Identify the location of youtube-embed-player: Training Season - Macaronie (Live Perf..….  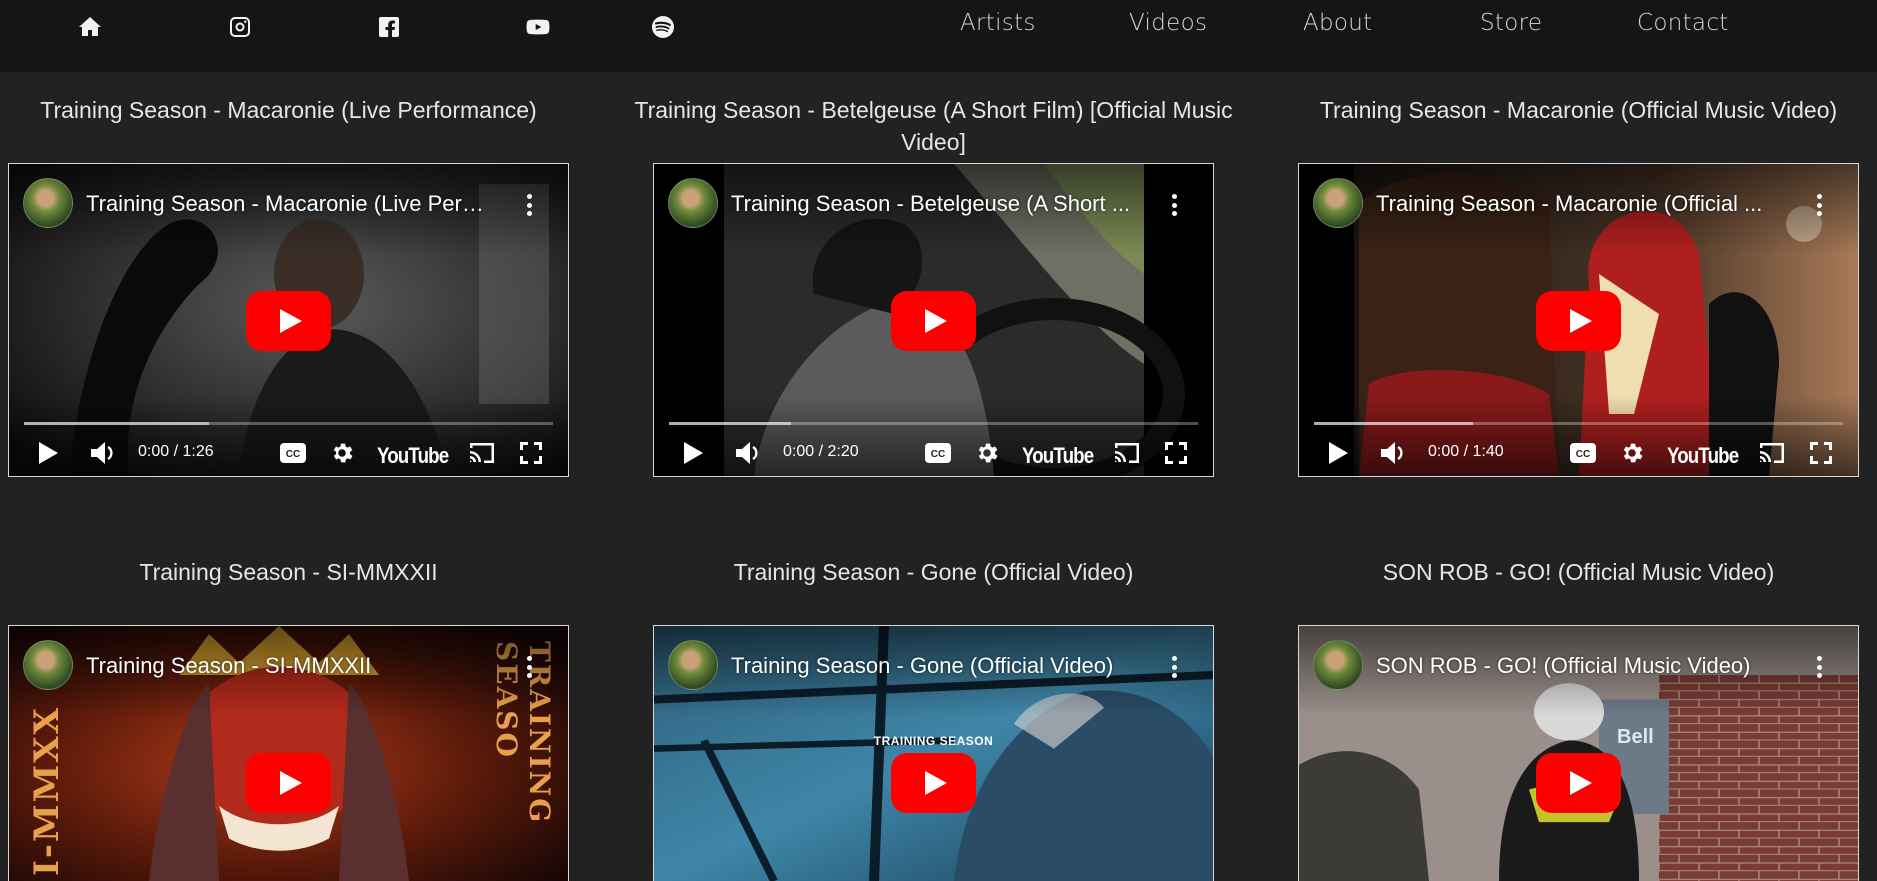
(288, 320).